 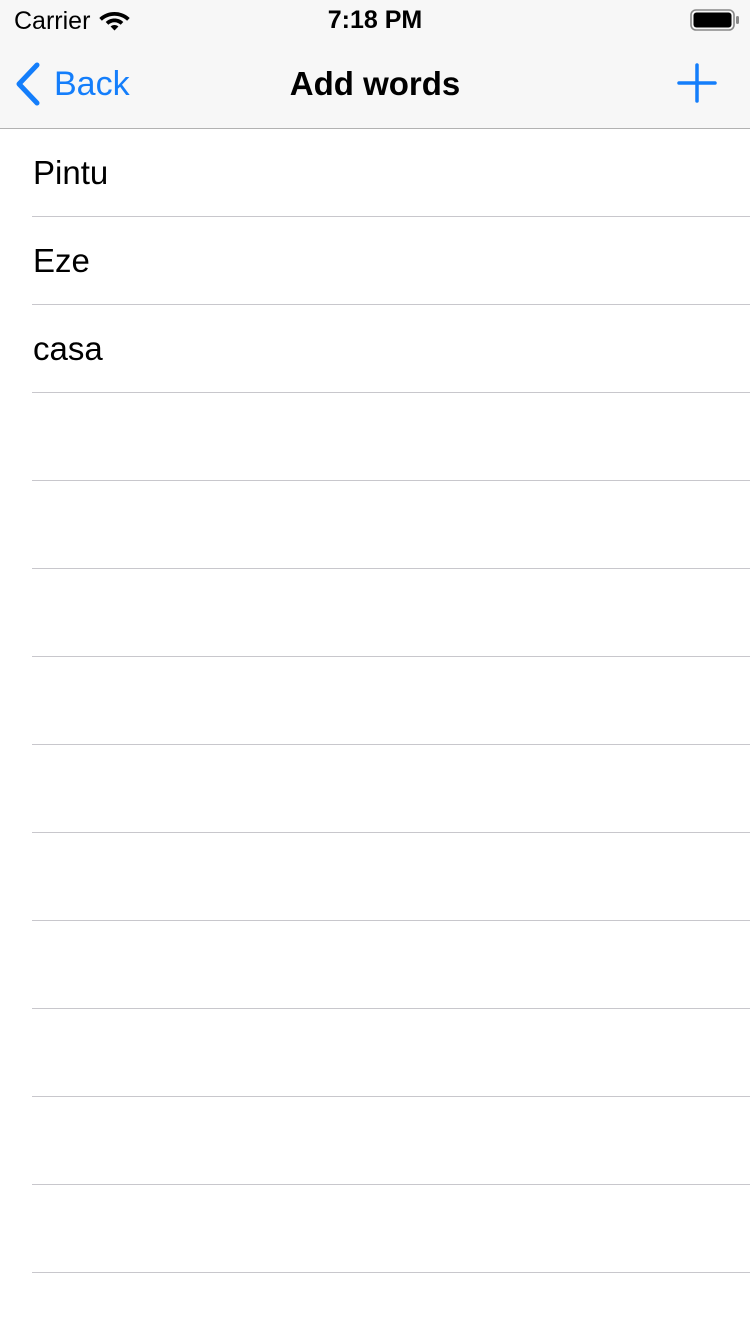 What do you see at coordinates (68, 348) in the screenshot?
I see `list-item-label: casa` at bounding box center [68, 348].